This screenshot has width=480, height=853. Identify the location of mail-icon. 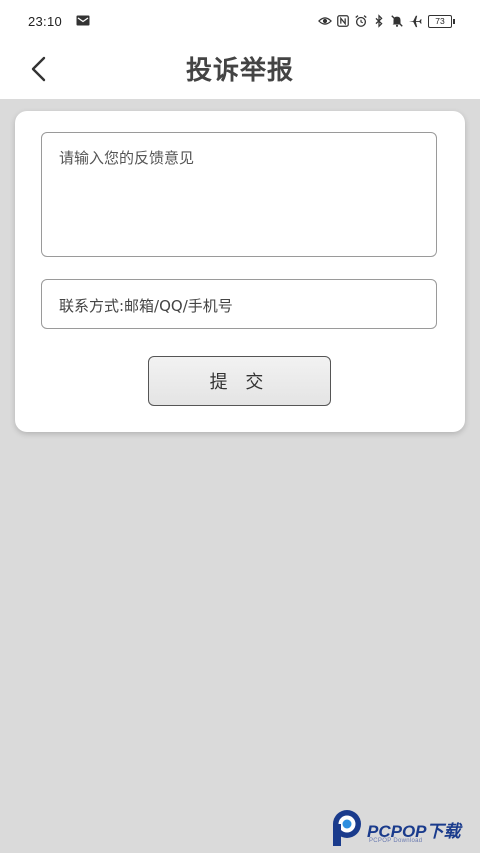
(83, 20).